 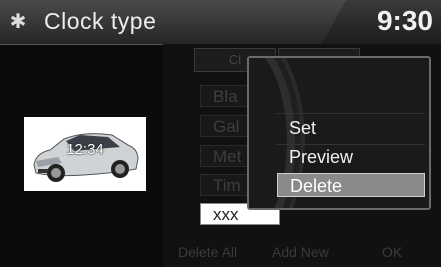 I want to click on thumbnail-time: 12:34, so click(x=85, y=149).